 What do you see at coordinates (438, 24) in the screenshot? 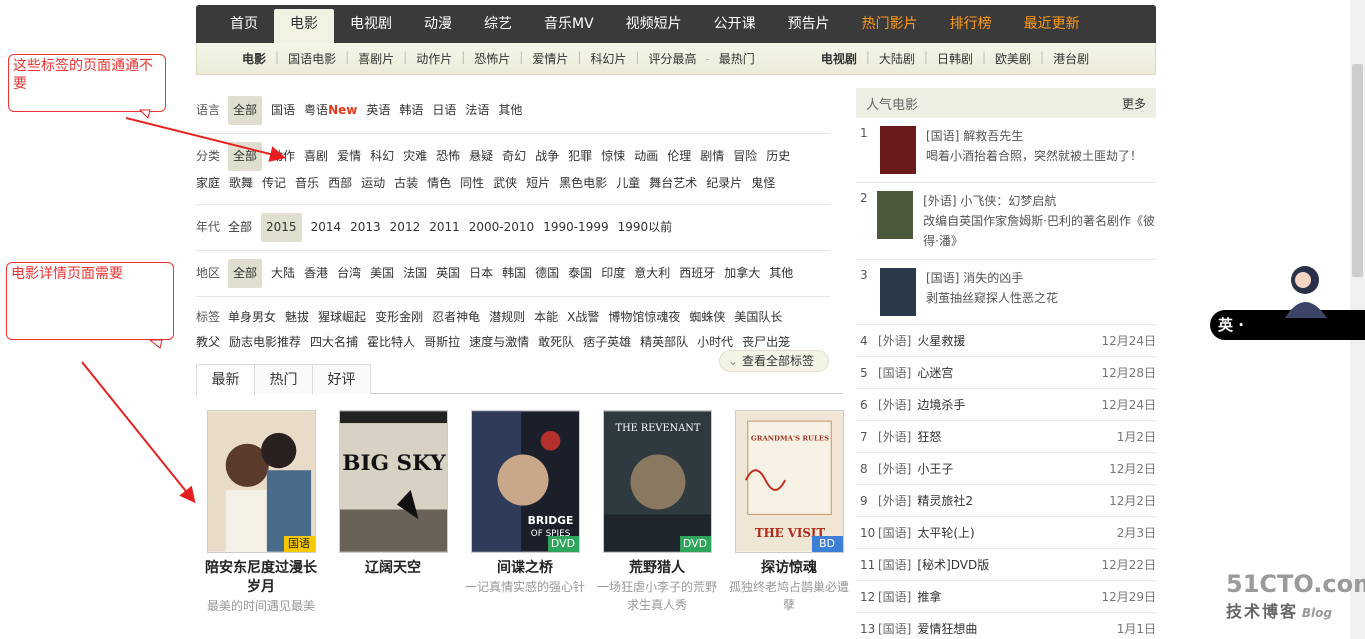
I see `nav-item: 动漫` at bounding box center [438, 24].